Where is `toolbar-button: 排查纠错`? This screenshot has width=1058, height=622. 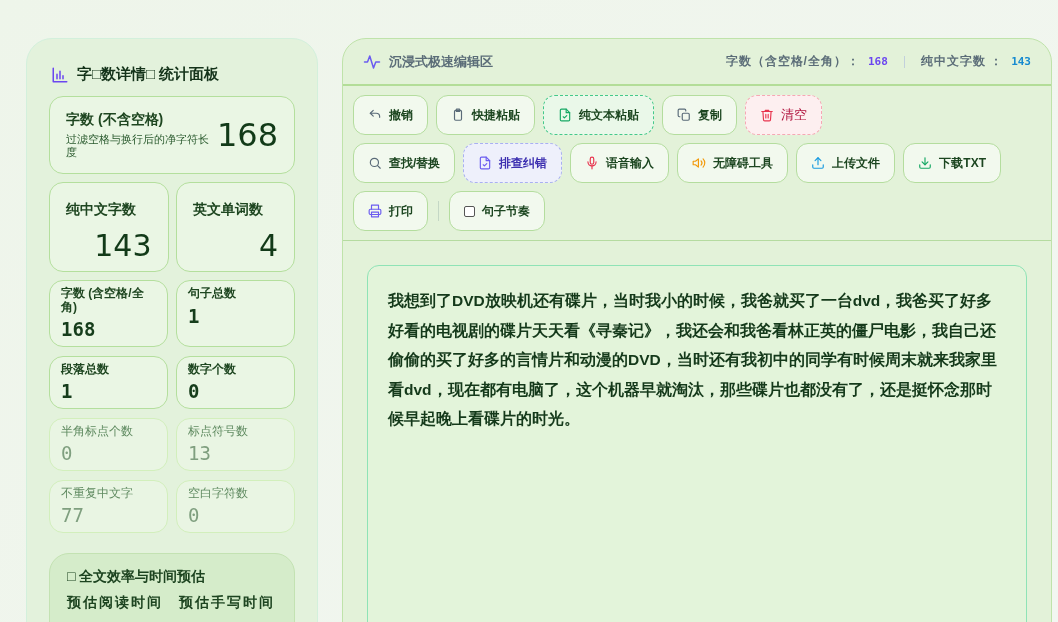
toolbar-button: 排查纠错 is located at coordinates (513, 163).